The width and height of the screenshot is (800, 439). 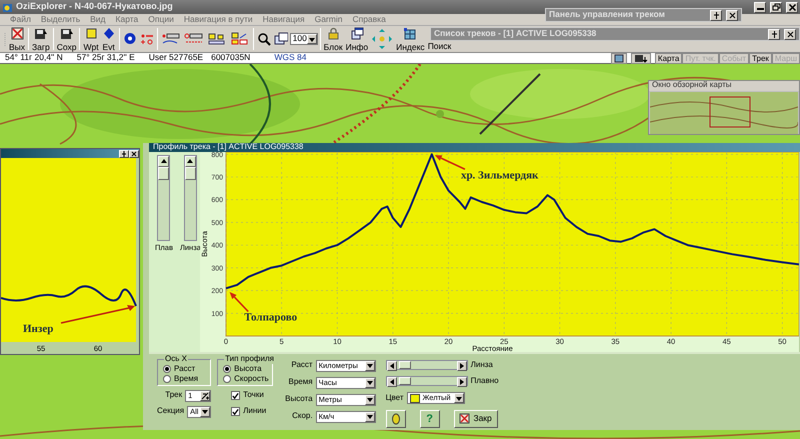 I want to click on square-icon, so click(x=91, y=33).